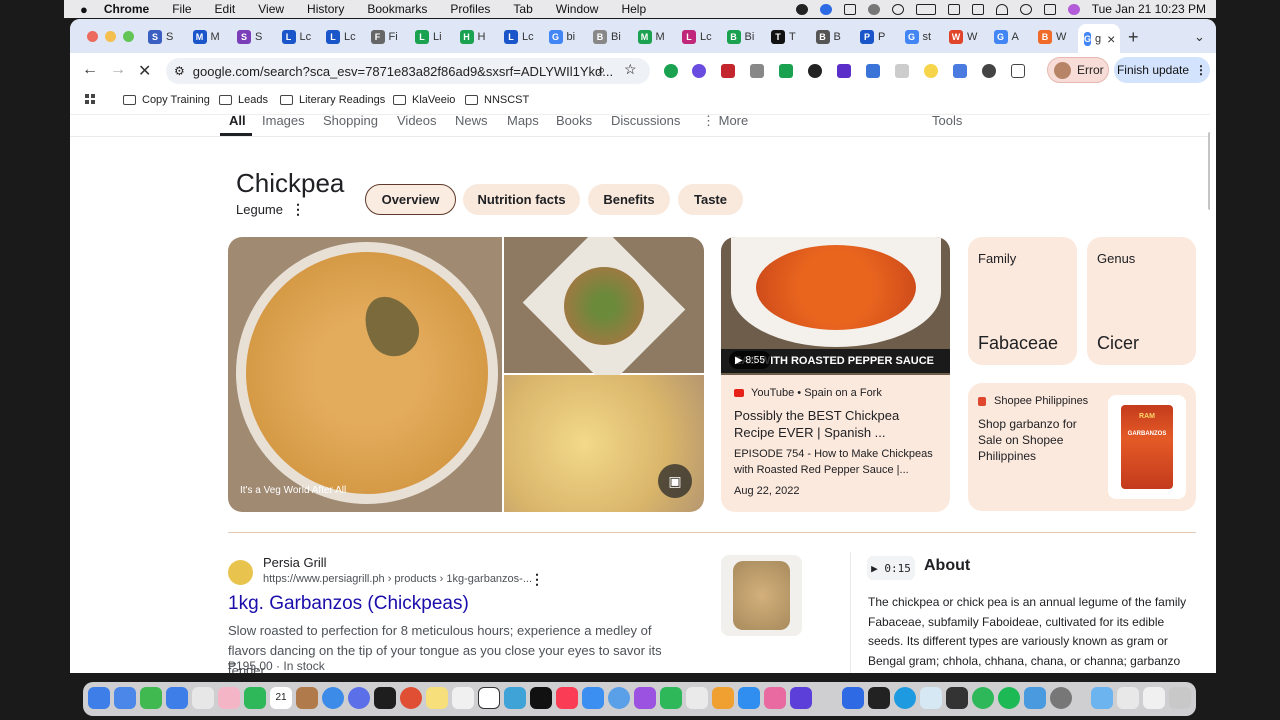  Describe the element at coordinates (645, 698) in the screenshot. I see `podcasts-icon` at that location.